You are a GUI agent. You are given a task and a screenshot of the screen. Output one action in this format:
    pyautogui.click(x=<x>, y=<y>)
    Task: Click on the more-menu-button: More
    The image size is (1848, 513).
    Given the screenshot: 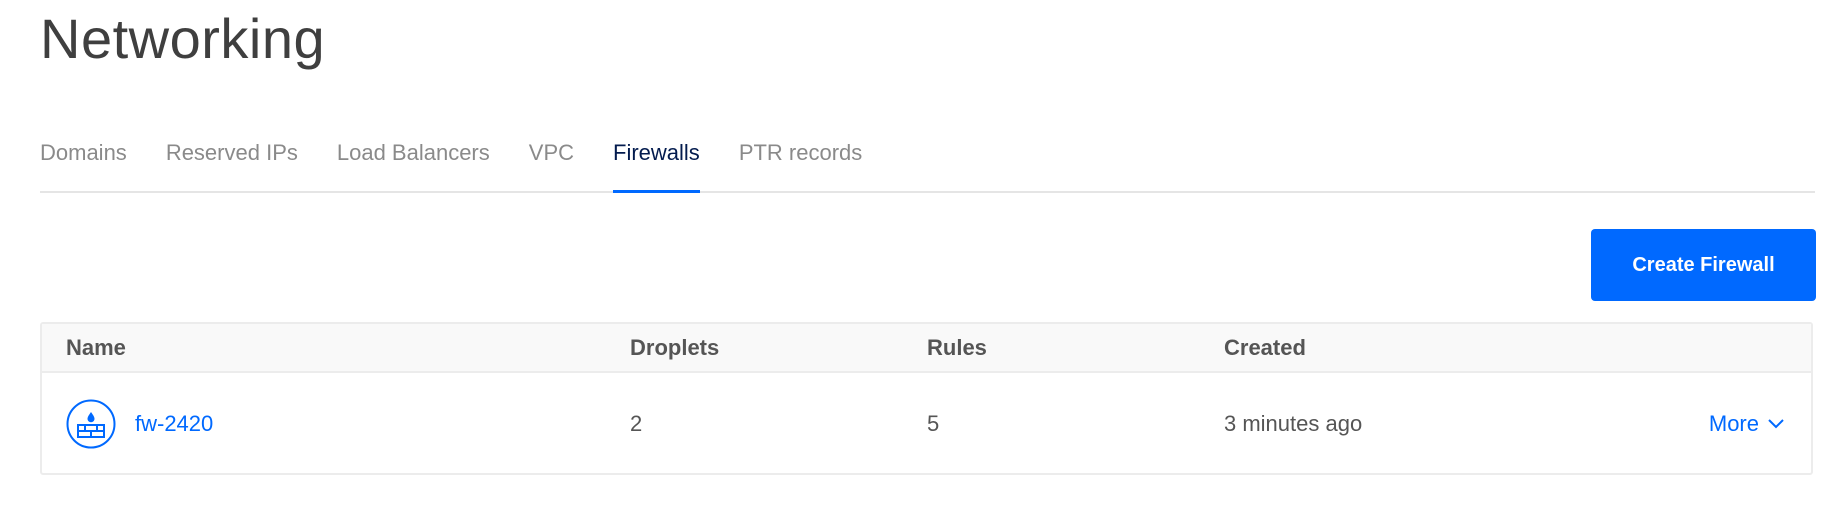 What is the action you would take?
    pyautogui.click(x=1747, y=424)
    